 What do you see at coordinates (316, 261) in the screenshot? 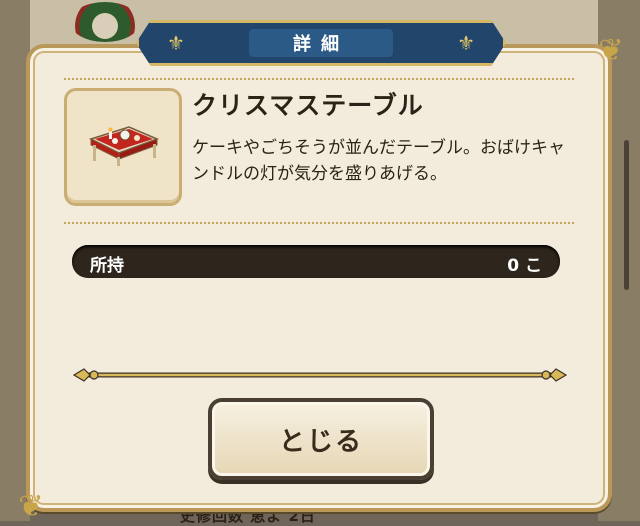
I see `owned-count-bar: 所持 0 こ` at bounding box center [316, 261].